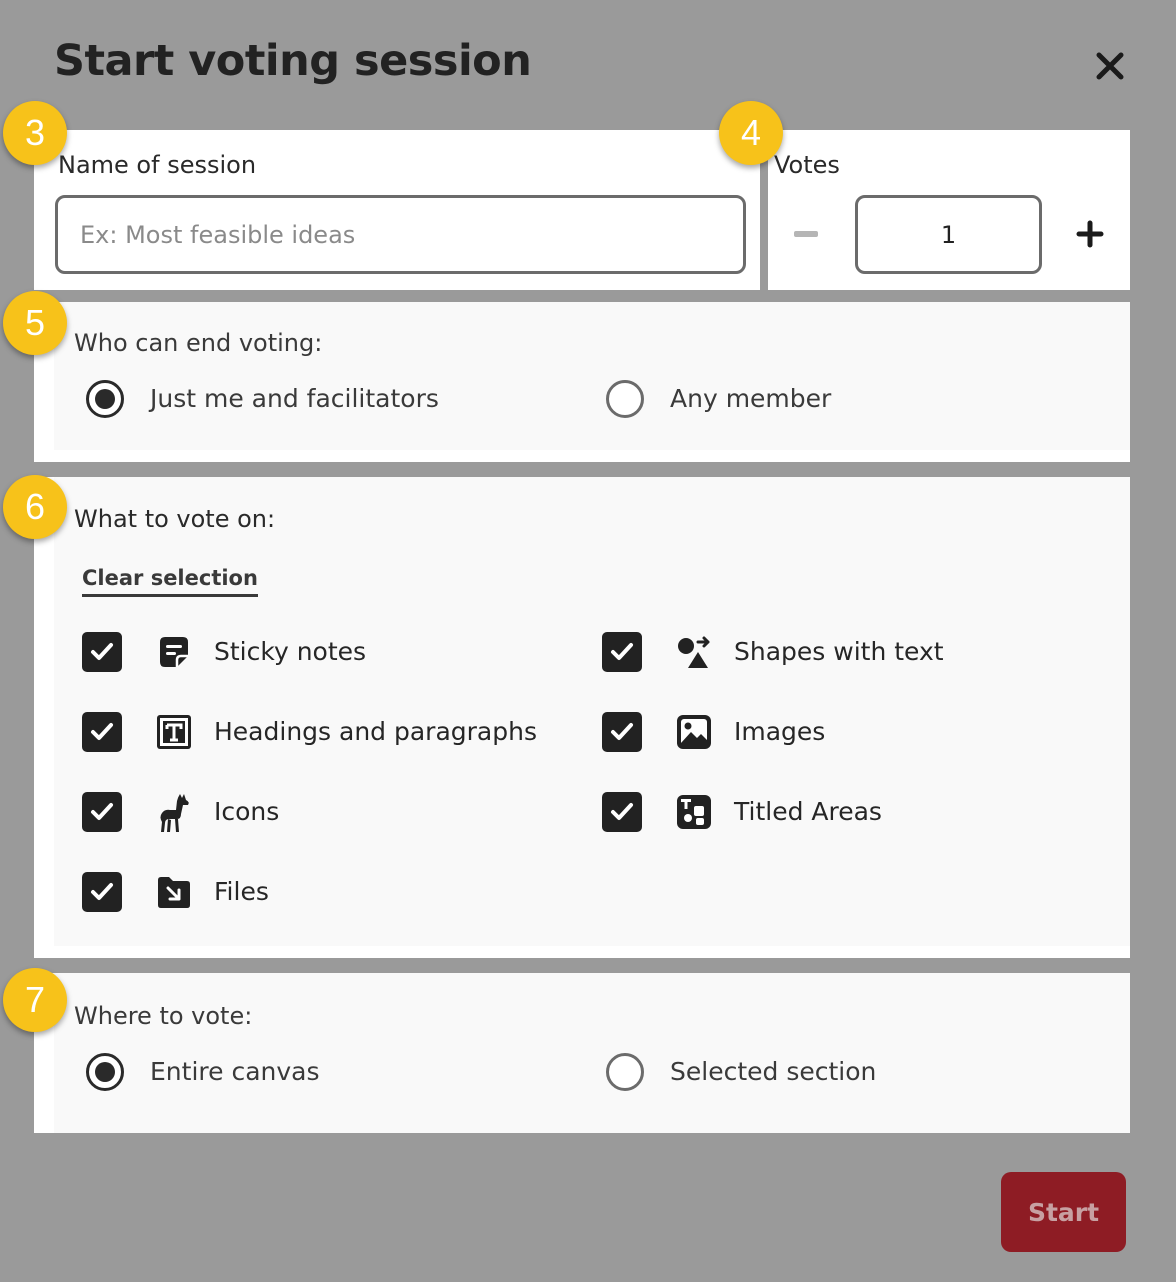 Image resolution: width=1176 pixels, height=1282 pixels. Describe the element at coordinates (294, 398) in the screenshot. I see `option-label: Just me and facilitators` at that location.